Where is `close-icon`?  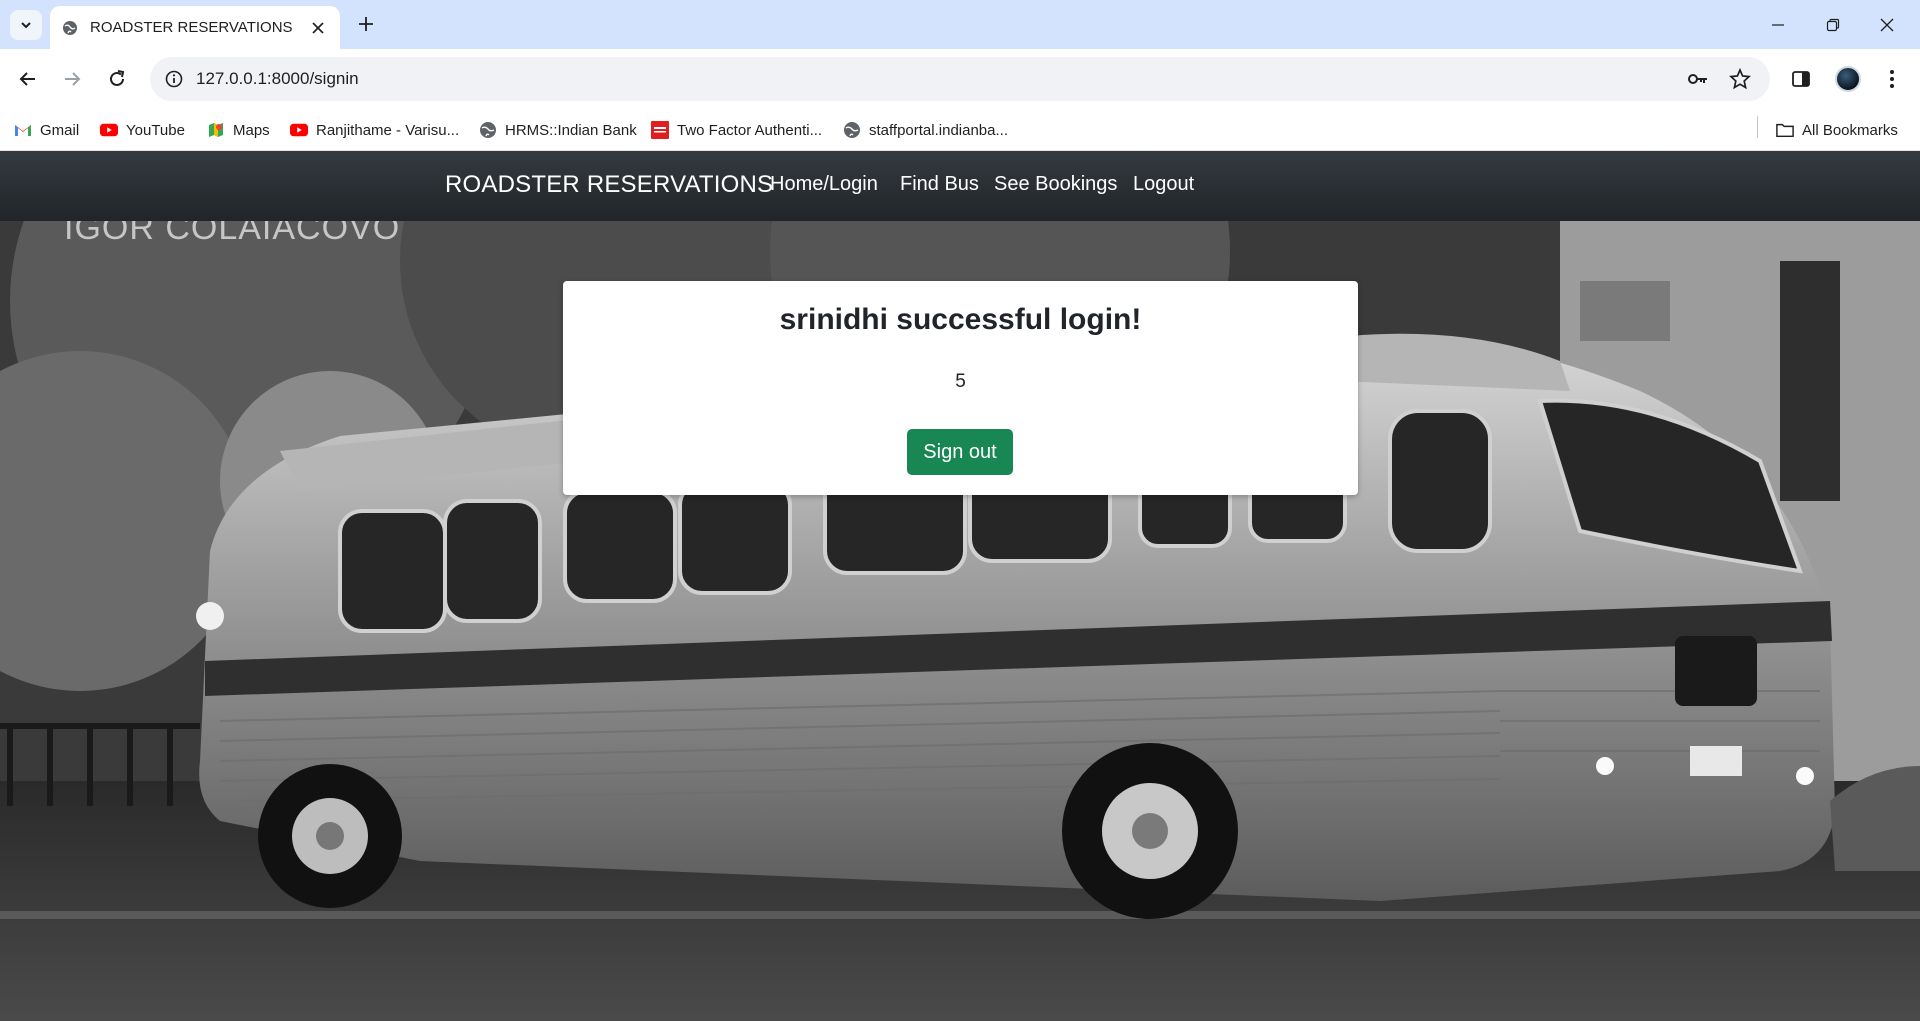
close-icon is located at coordinates (1887, 25).